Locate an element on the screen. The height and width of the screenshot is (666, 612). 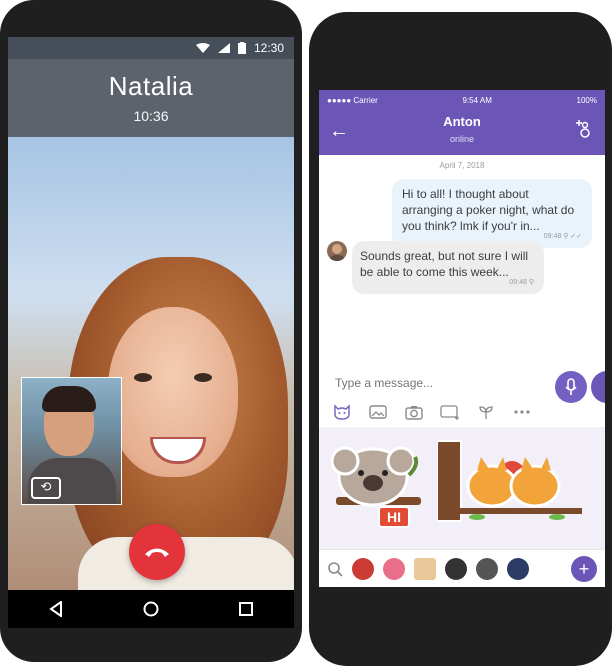
carrier-label: ●●●●● Carrier is located at coordinates (352, 100).